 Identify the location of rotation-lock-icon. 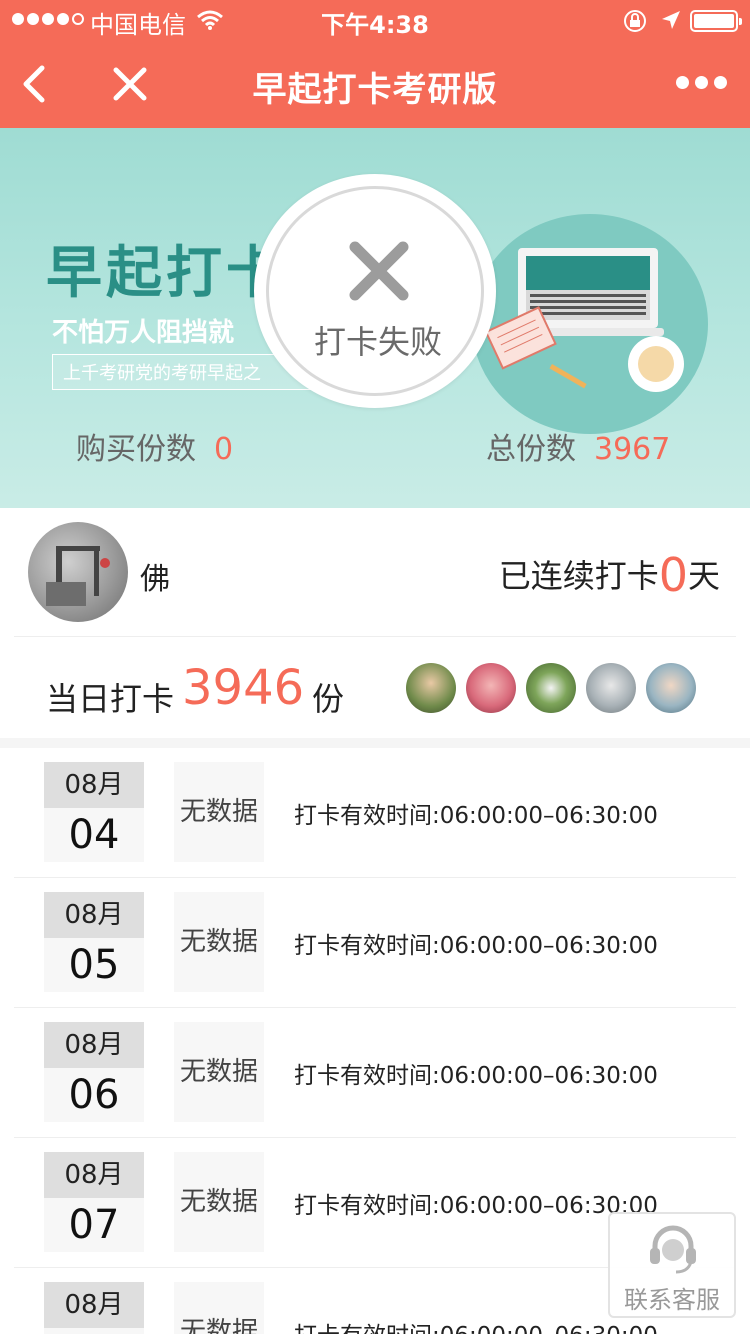
(635, 21).